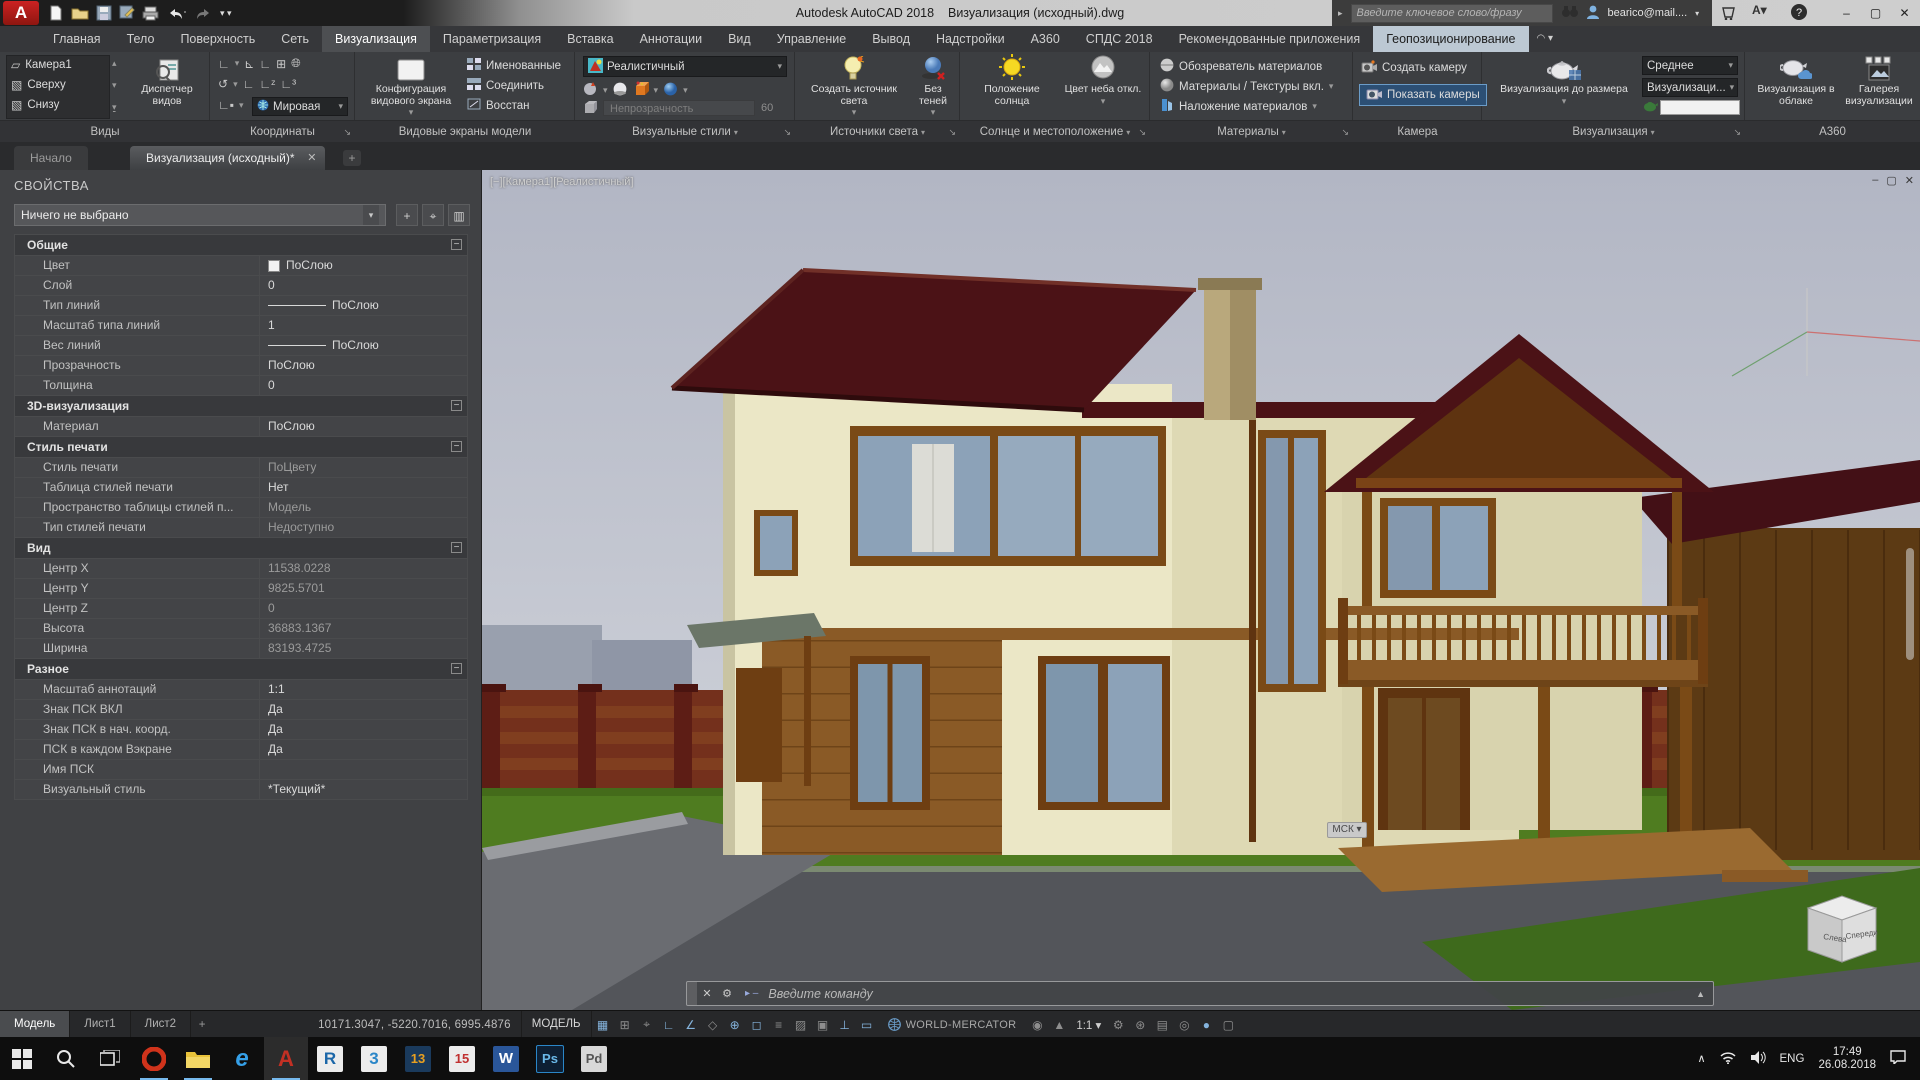 Image resolution: width=1920 pixels, height=1080 pixels. I want to click on task-view-button, so click(110, 1058).